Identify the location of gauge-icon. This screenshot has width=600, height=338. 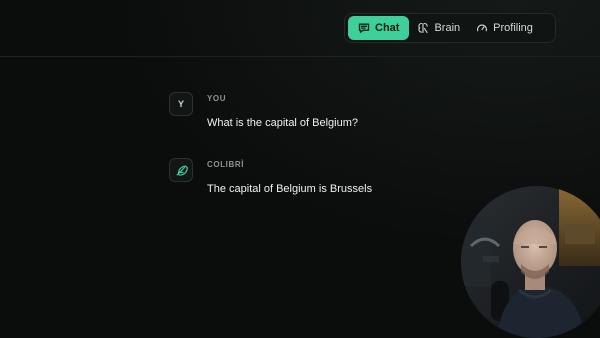
(482, 28).